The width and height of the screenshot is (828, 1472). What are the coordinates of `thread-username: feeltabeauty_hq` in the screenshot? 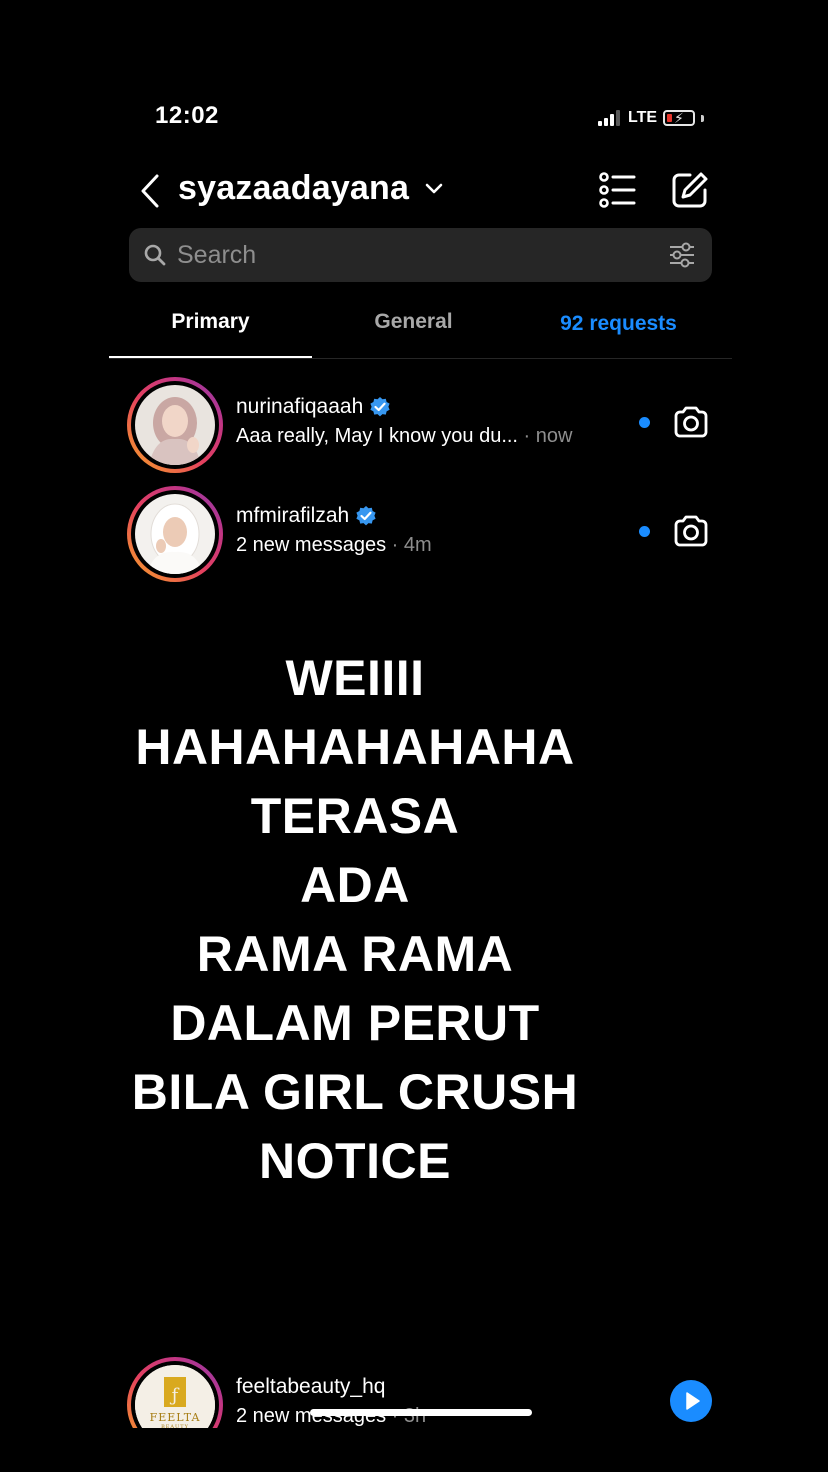 It's located at (311, 1386).